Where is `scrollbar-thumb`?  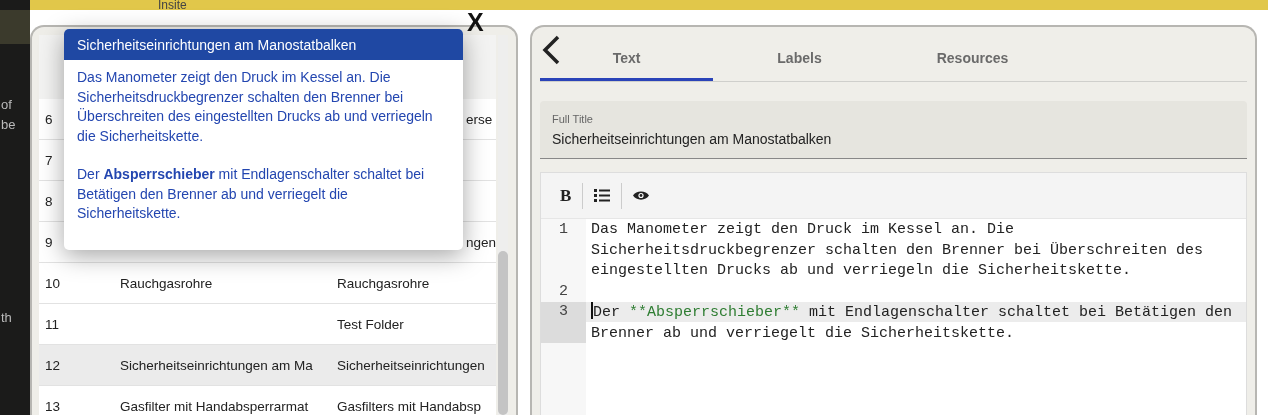 scrollbar-thumb is located at coordinates (503, 333).